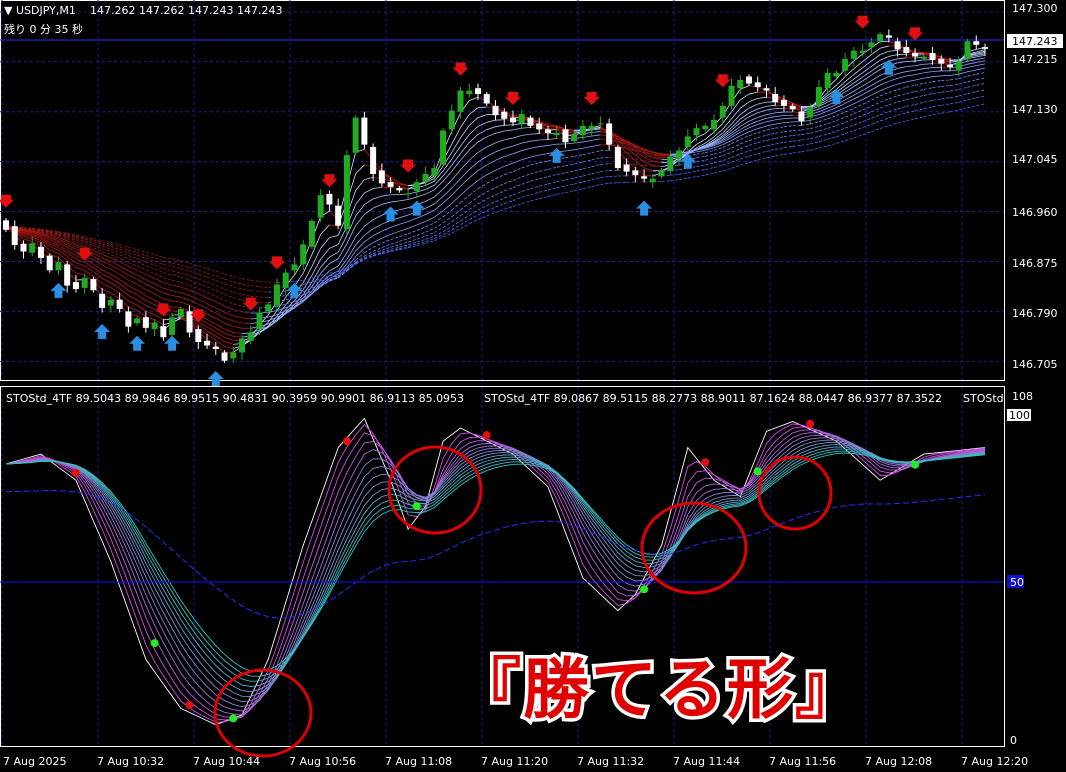  What do you see at coordinates (514, 761) in the screenshot?
I see `time-tick: 7 Aug 11:20` at bounding box center [514, 761].